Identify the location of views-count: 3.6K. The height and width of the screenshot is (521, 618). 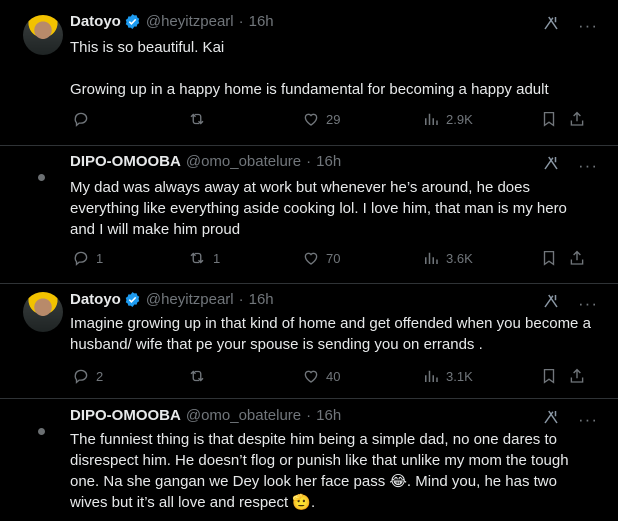
(459, 258).